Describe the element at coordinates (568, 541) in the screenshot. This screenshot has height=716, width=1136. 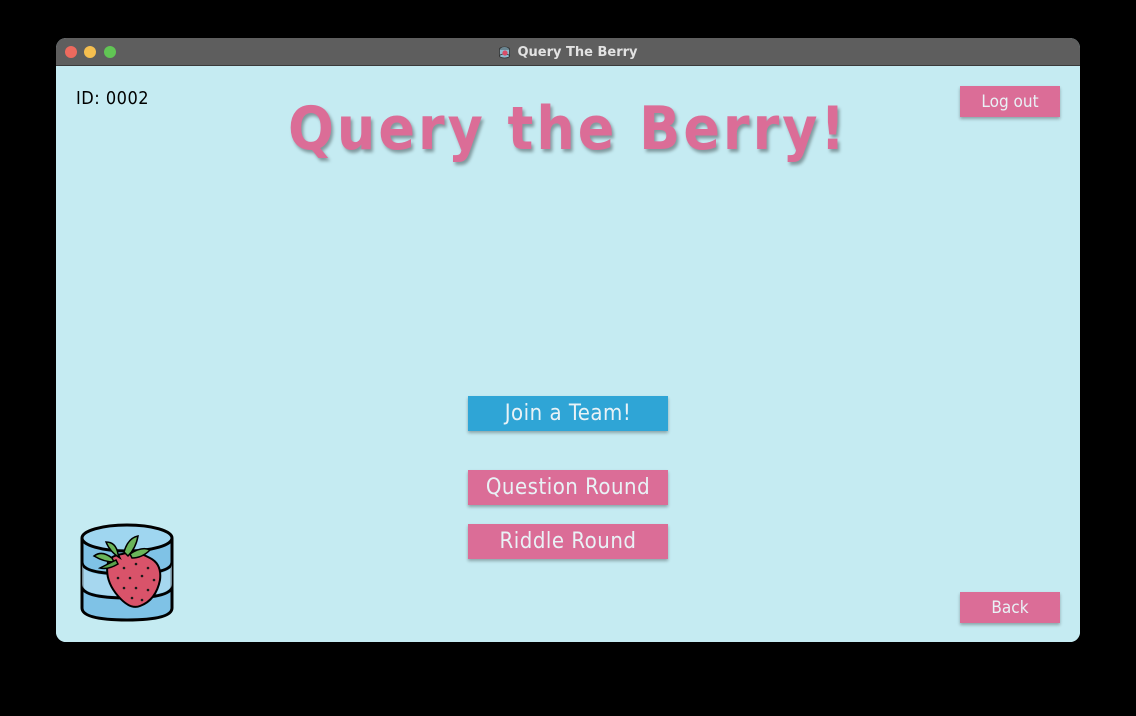
I see `riddle-round-button: Riddle Round` at that location.